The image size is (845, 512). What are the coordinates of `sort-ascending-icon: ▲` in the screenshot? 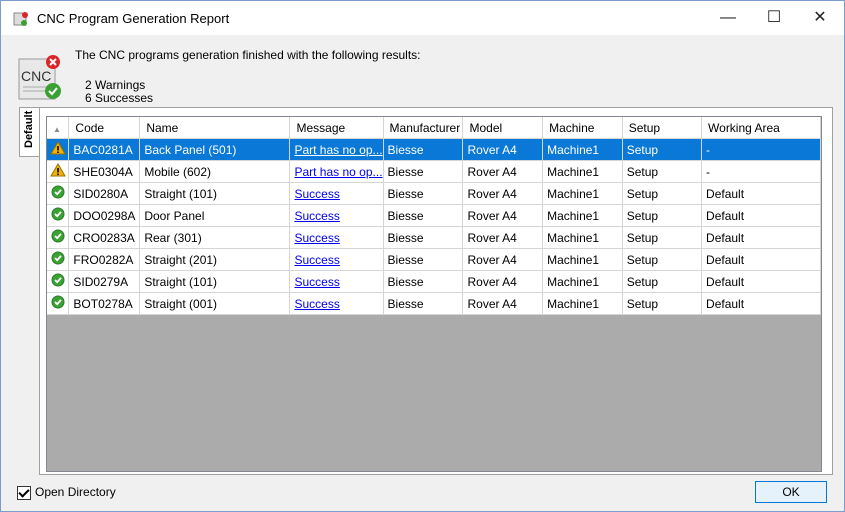 It's located at (57, 129).